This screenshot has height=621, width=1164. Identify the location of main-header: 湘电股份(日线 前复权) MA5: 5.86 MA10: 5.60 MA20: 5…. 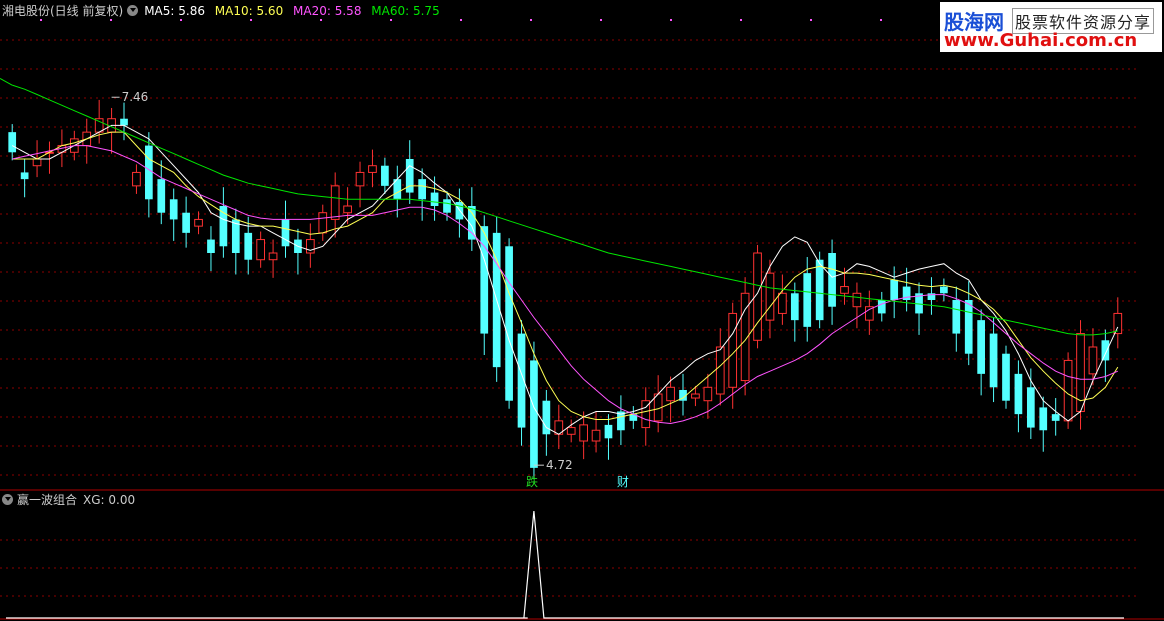
(224, 10).